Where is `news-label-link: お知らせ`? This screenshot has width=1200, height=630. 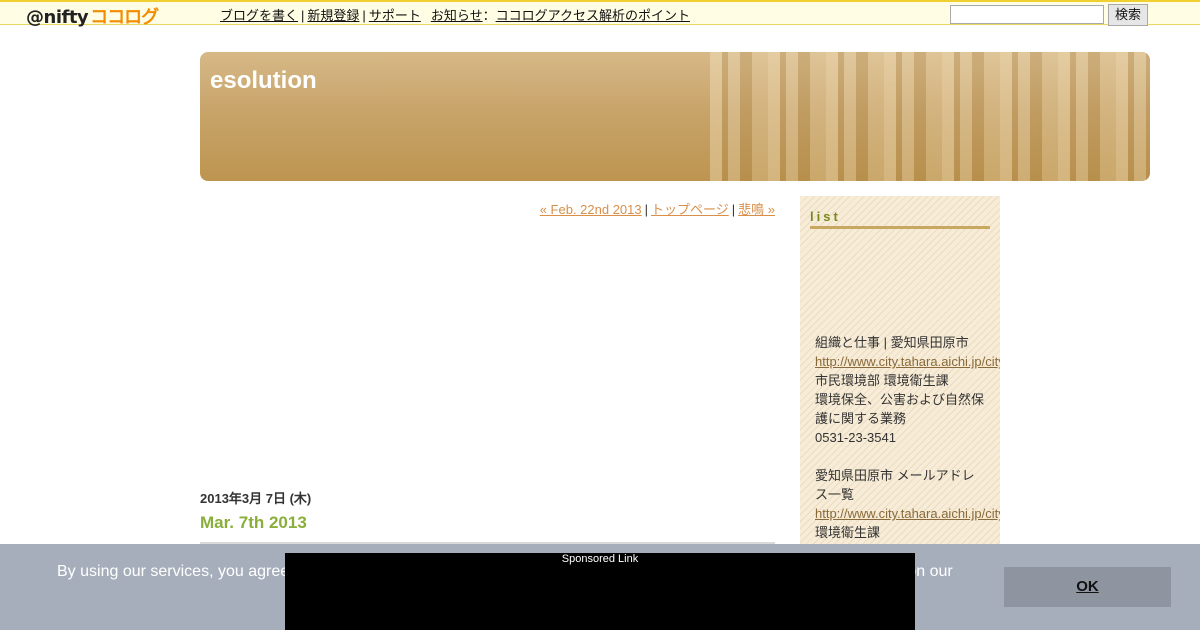
news-label-link: お知らせ is located at coordinates (457, 15).